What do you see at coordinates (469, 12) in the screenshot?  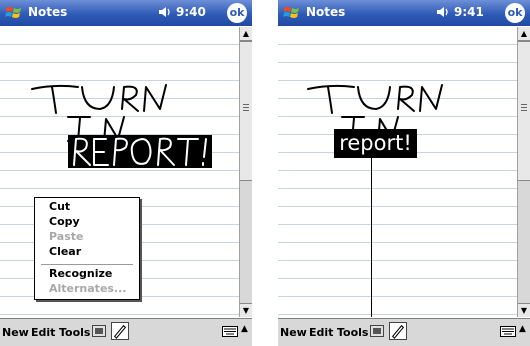 I see `clock: 9:41` at bounding box center [469, 12].